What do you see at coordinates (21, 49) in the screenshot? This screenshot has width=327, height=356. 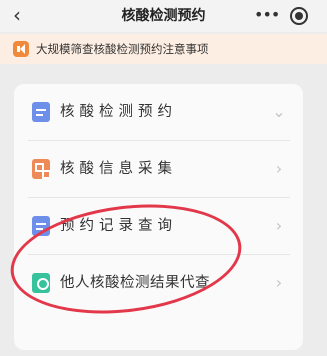 I see `speaker-icon` at bounding box center [21, 49].